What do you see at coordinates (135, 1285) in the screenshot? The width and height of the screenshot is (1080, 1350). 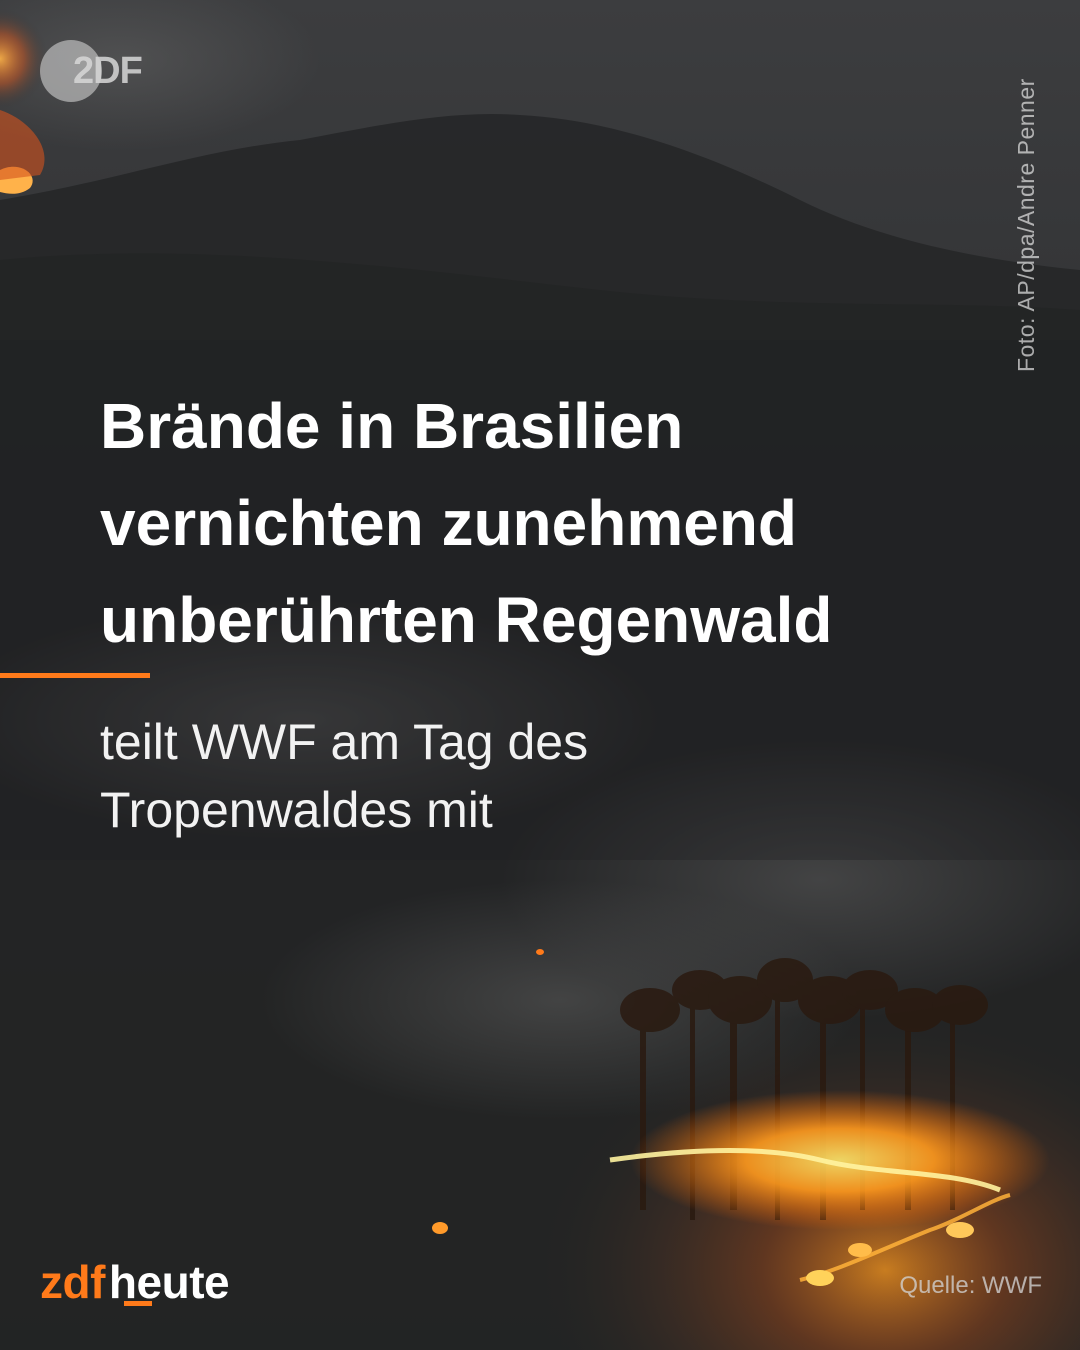 I see `zdfheute-brand-logo: zdfheute` at bounding box center [135, 1285].